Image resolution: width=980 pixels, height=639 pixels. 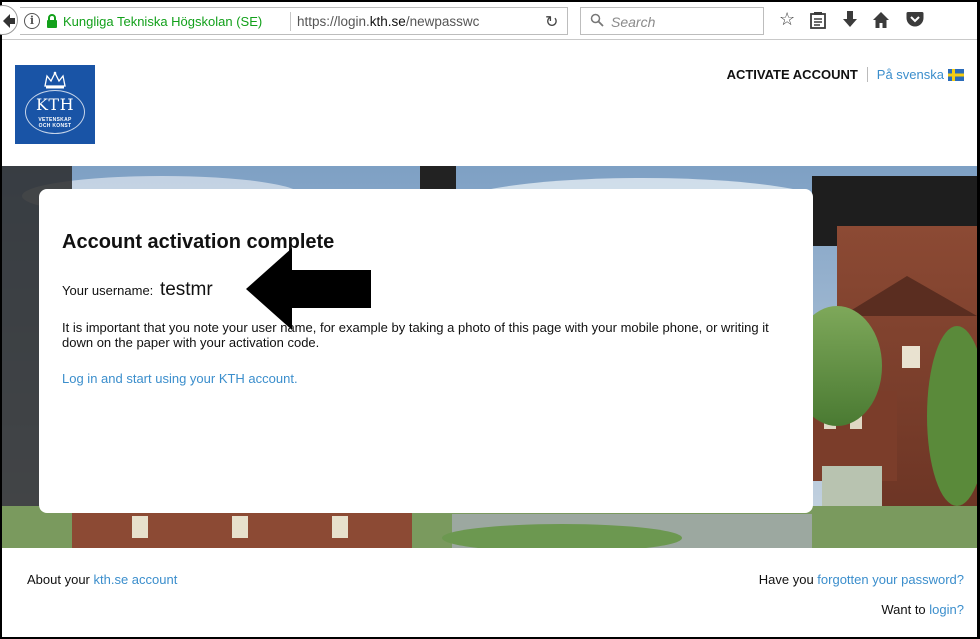 What do you see at coordinates (108, 290) in the screenshot?
I see `username-label: Your username:` at bounding box center [108, 290].